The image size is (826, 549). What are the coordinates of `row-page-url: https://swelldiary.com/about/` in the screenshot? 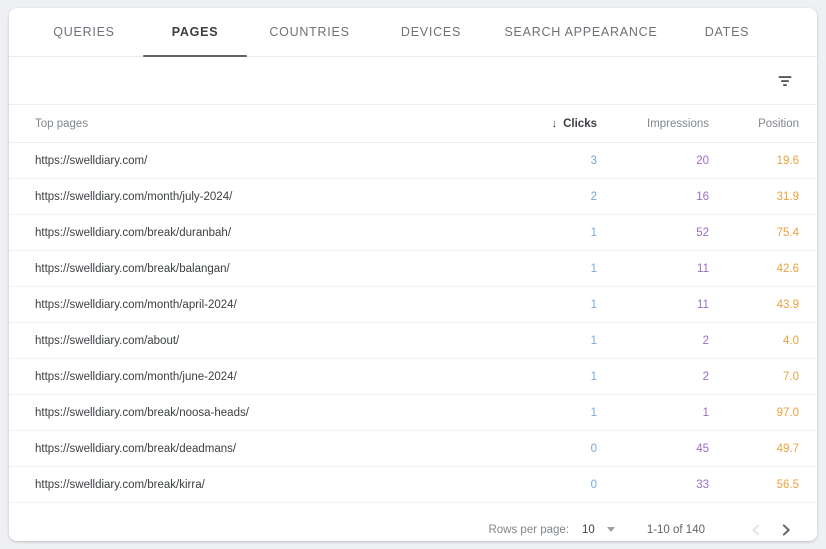 It's located at (107, 340).